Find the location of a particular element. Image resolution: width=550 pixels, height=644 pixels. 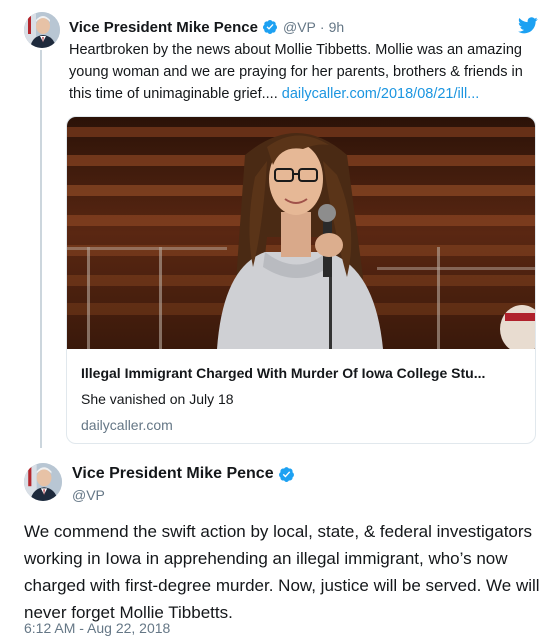

tweet1-author-name: Vice President Mike Pence is located at coordinates (163, 27).